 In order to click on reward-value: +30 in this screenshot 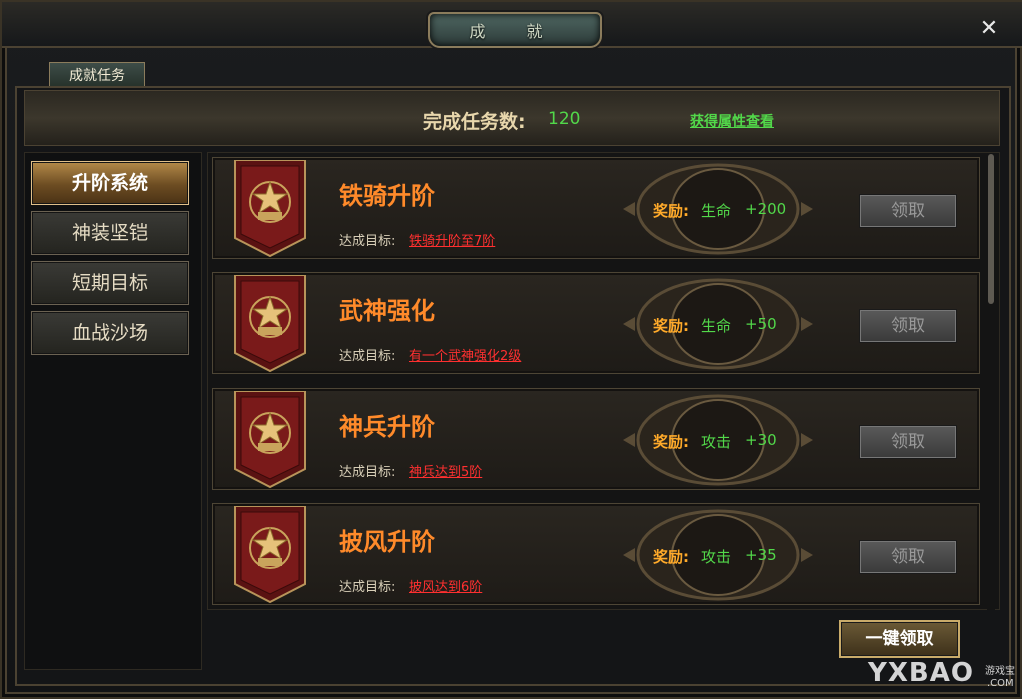, I will do `click(761, 440)`.